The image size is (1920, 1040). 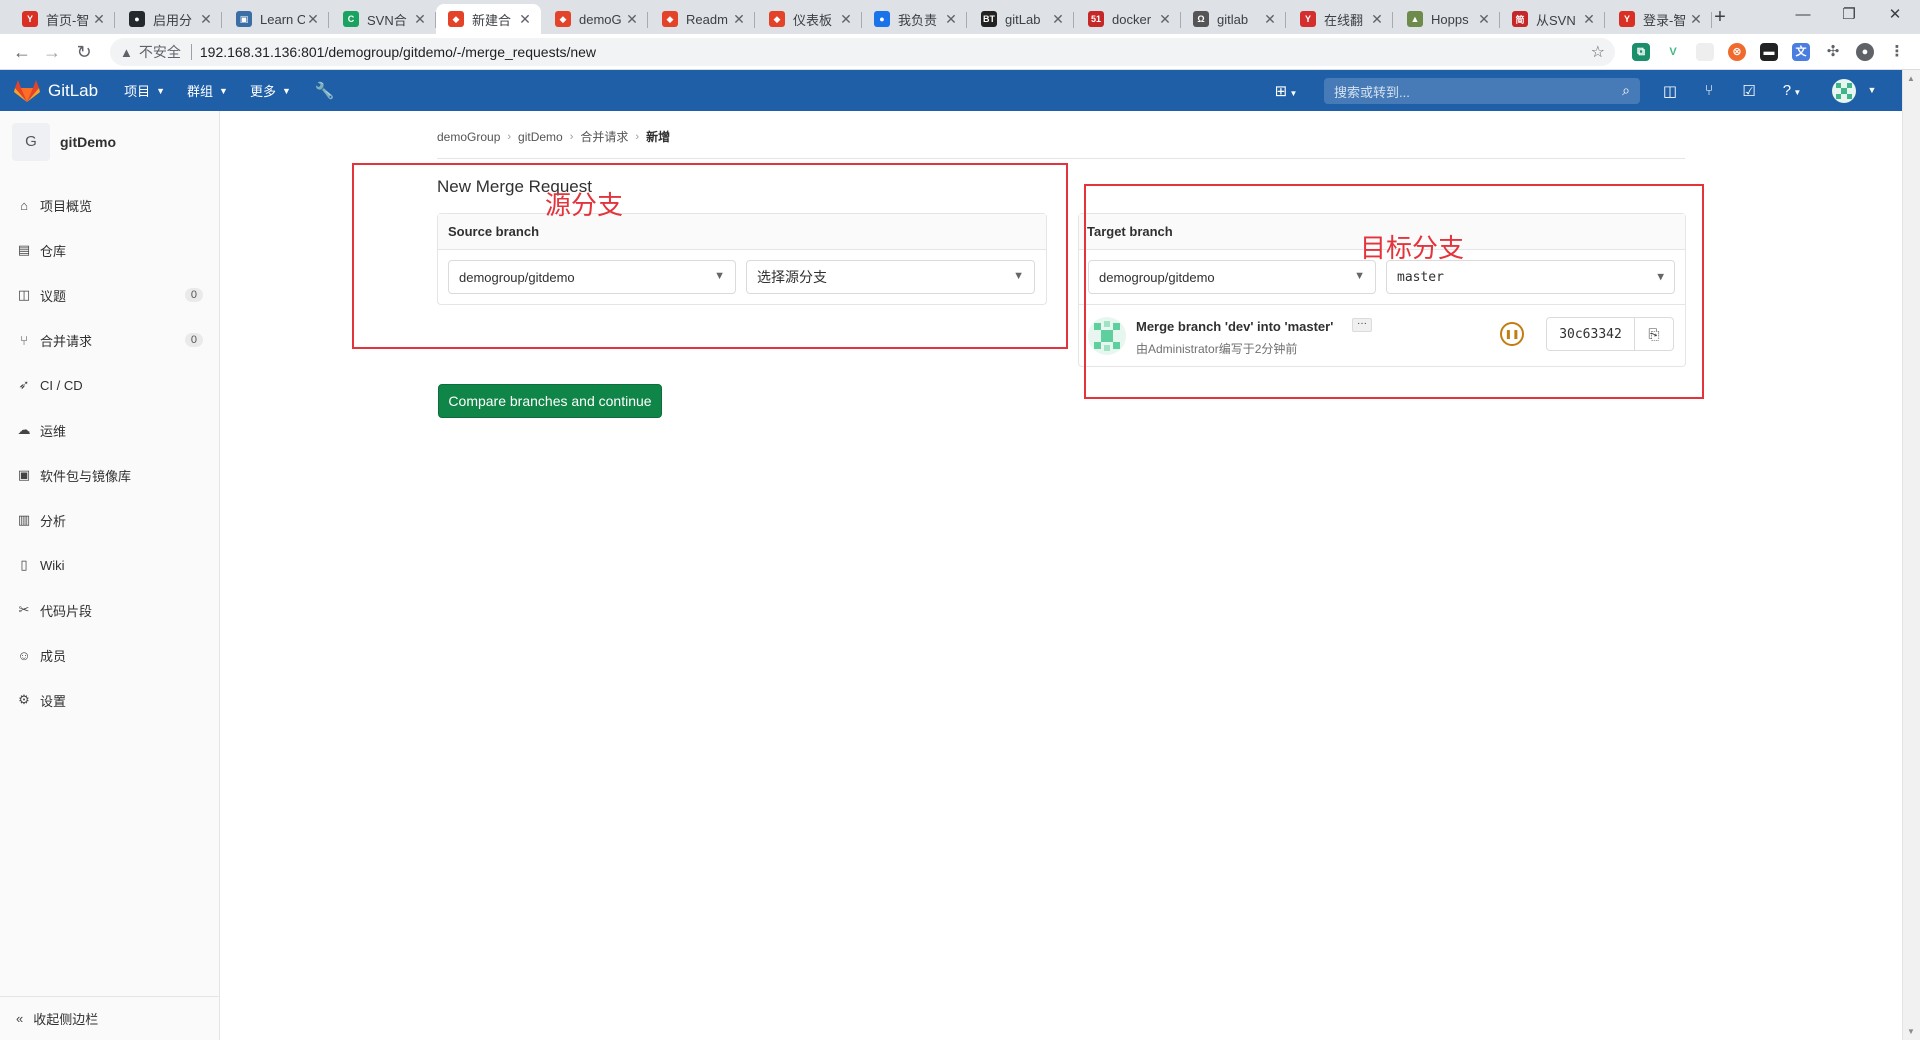 What do you see at coordinates (1849, 17) in the screenshot?
I see `maximize-button: ❐` at bounding box center [1849, 17].